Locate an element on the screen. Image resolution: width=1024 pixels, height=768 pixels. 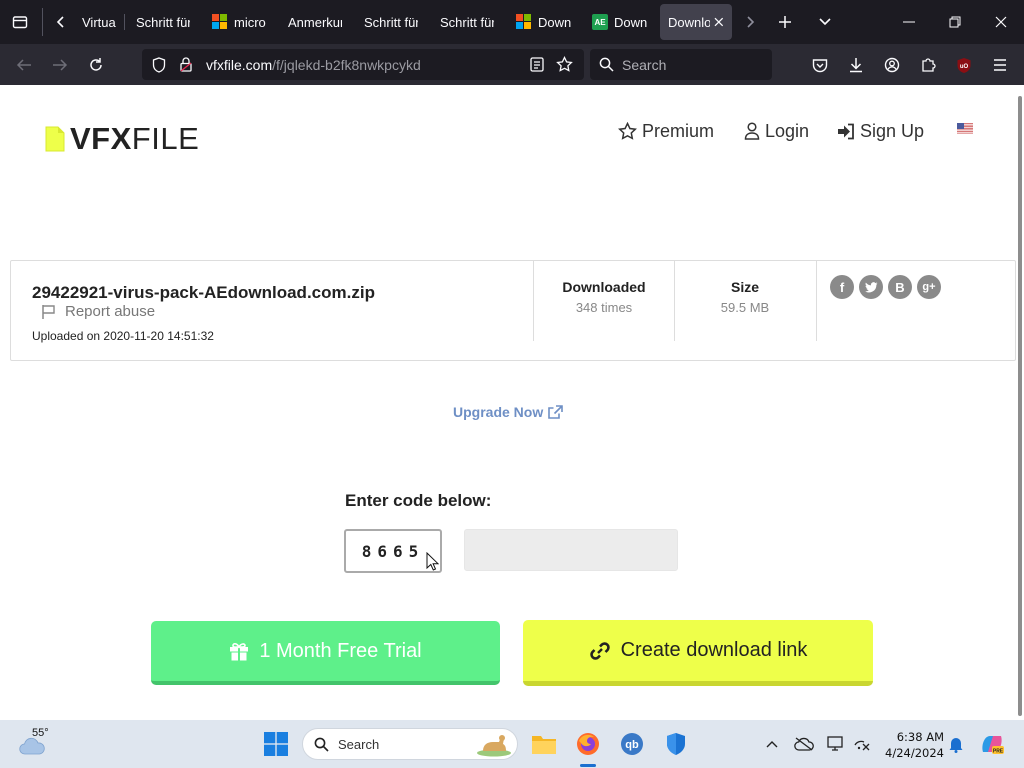
create-download-link-button: Create download link is located at coordinates (698, 653).